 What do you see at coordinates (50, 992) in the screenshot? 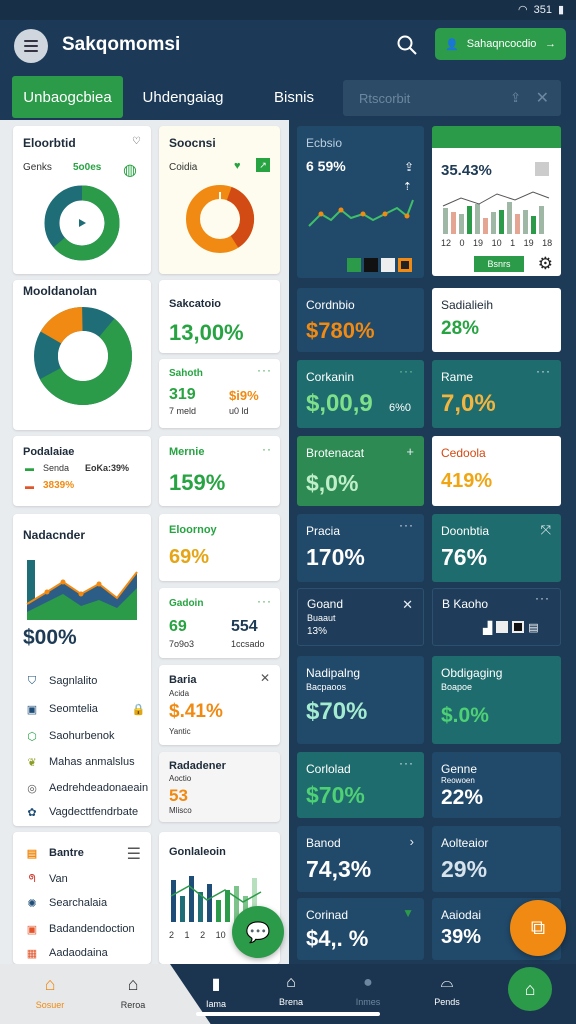
I see `nav-item-home: ⌂ Sosuer` at bounding box center [50, 992].